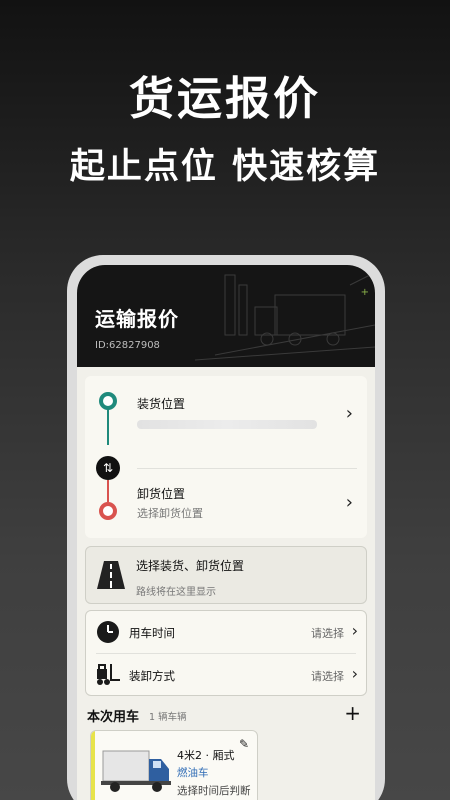 The width and height of the screenshot is (450, 800). Describe the element at coordinates (108, 674) in the screenshot. I see `forklift-icon` at that location.